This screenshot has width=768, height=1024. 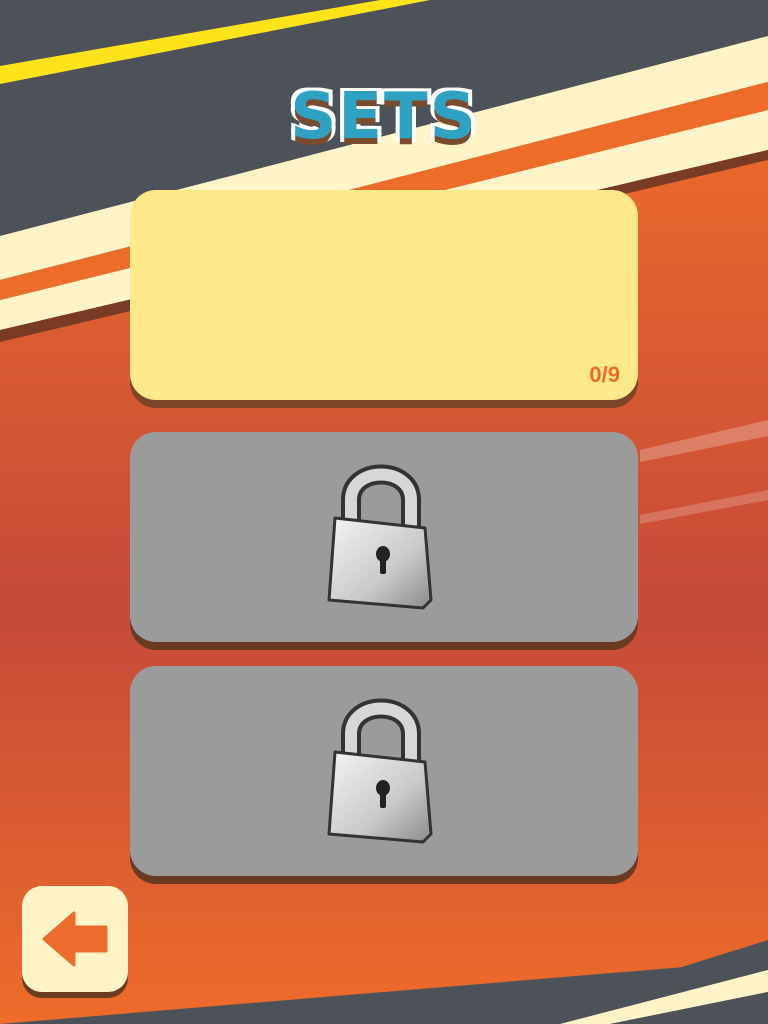 I want to click on set-progress: 0/9, so click(x=604, y=374).